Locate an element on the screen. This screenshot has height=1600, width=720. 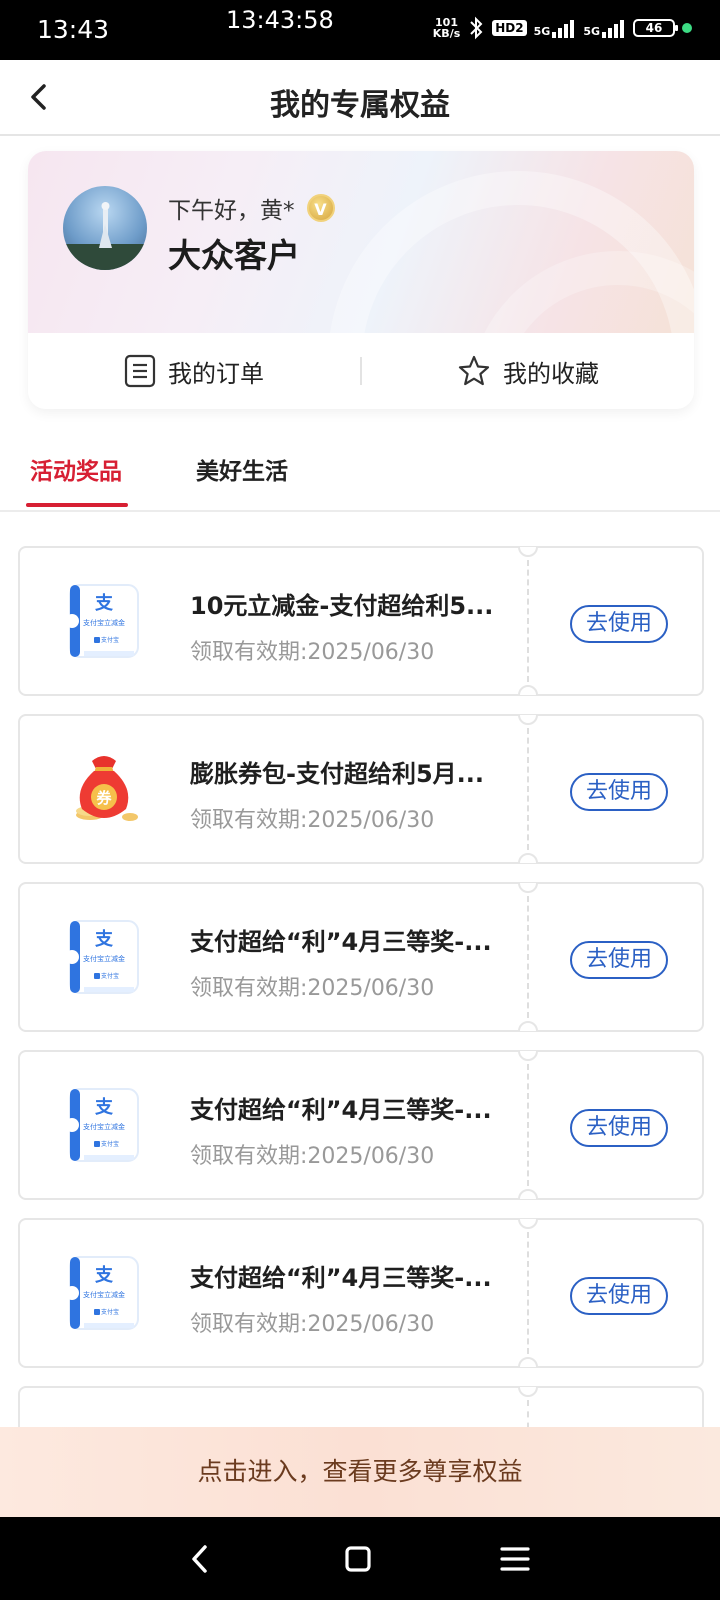
nav-back-icon is located at coordinates (201, 1559).